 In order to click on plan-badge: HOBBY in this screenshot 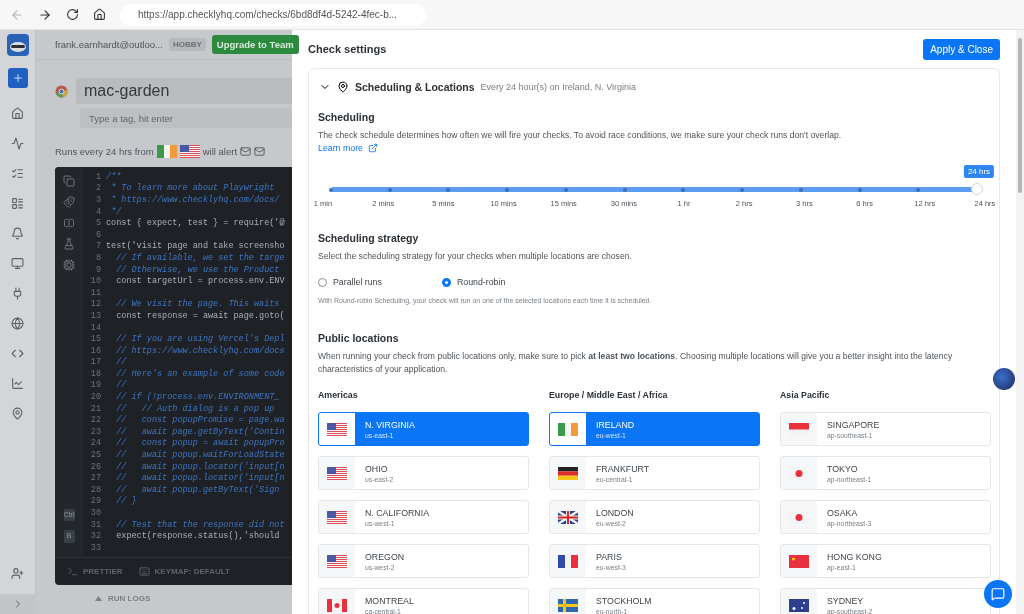, I will do `click(187, 44)`.